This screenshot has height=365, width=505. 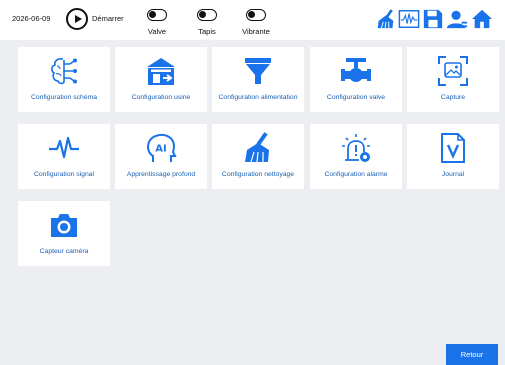 What do you see at coordinates (356, 97) in the screenshot?
I see `tile-label: Configuration valve` at bounding box center [356, 97].